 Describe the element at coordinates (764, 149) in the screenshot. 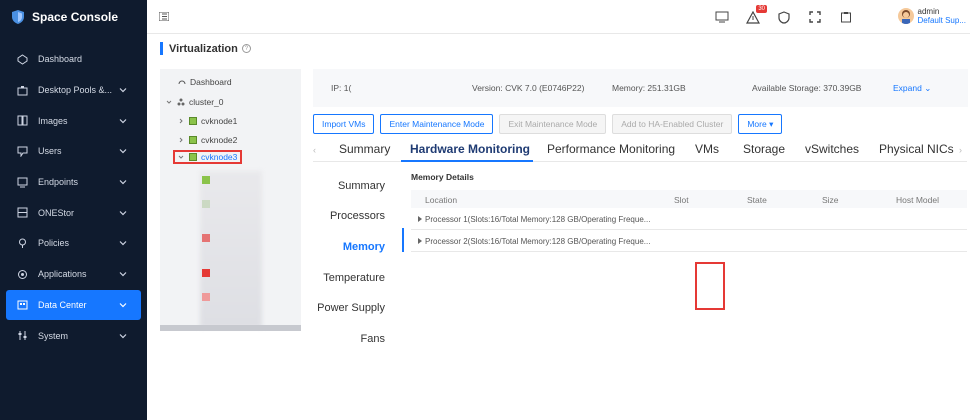

I see `tab-storage: Storage` at that location.